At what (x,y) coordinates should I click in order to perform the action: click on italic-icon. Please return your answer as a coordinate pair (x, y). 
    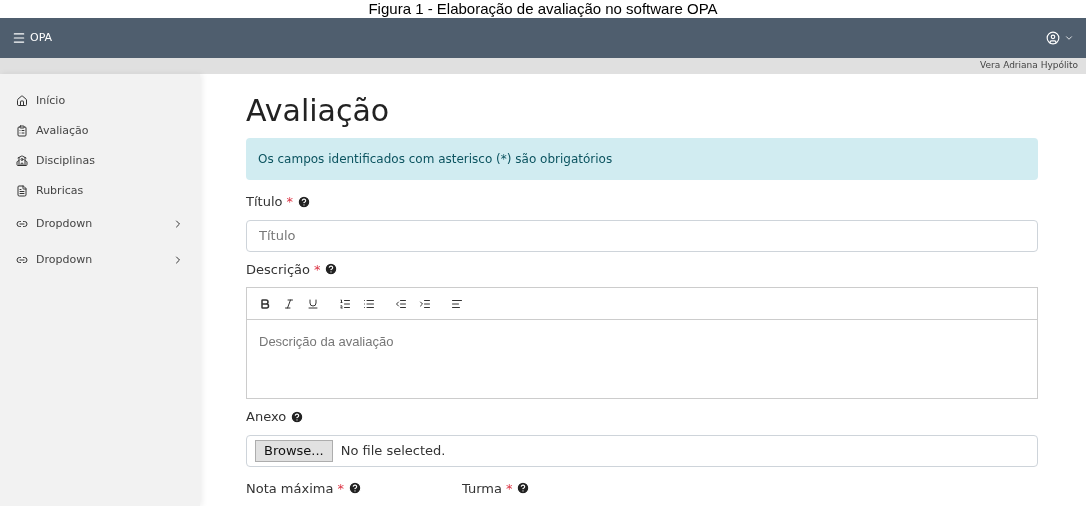
    Looking at the image, I should click on (289, 303).